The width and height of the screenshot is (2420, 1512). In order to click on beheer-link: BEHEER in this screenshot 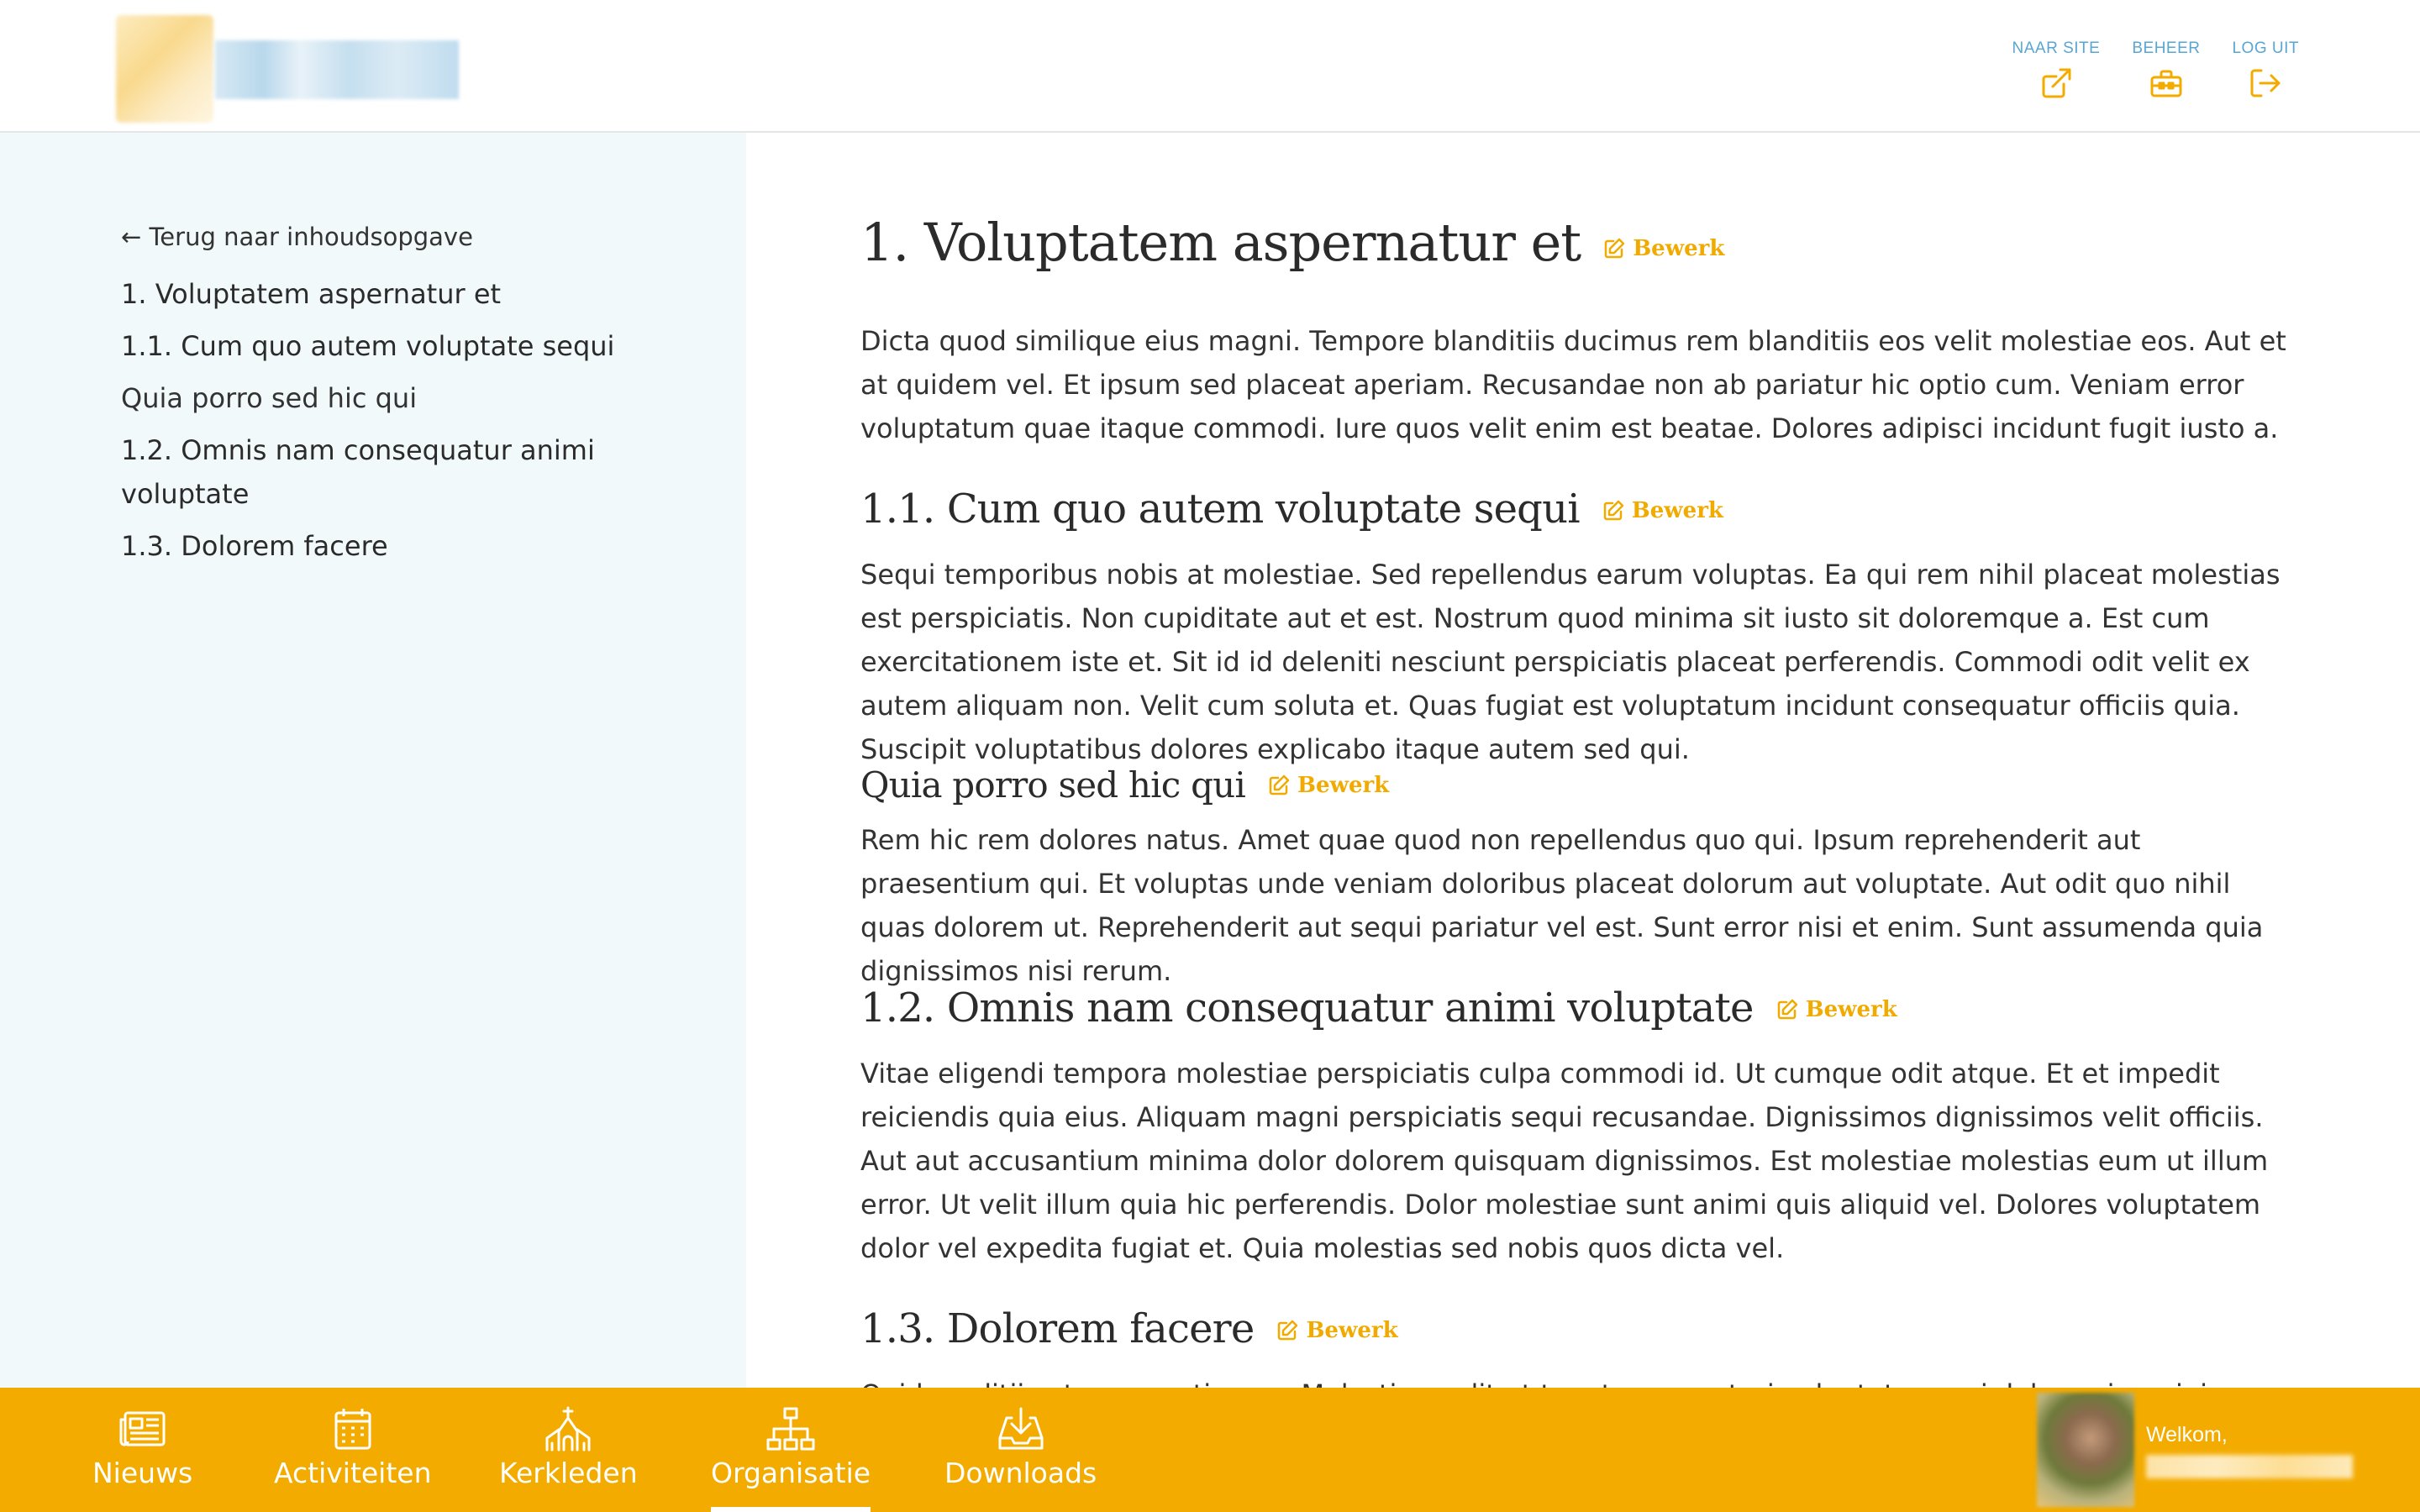, I will do `click(2166, 70)`.